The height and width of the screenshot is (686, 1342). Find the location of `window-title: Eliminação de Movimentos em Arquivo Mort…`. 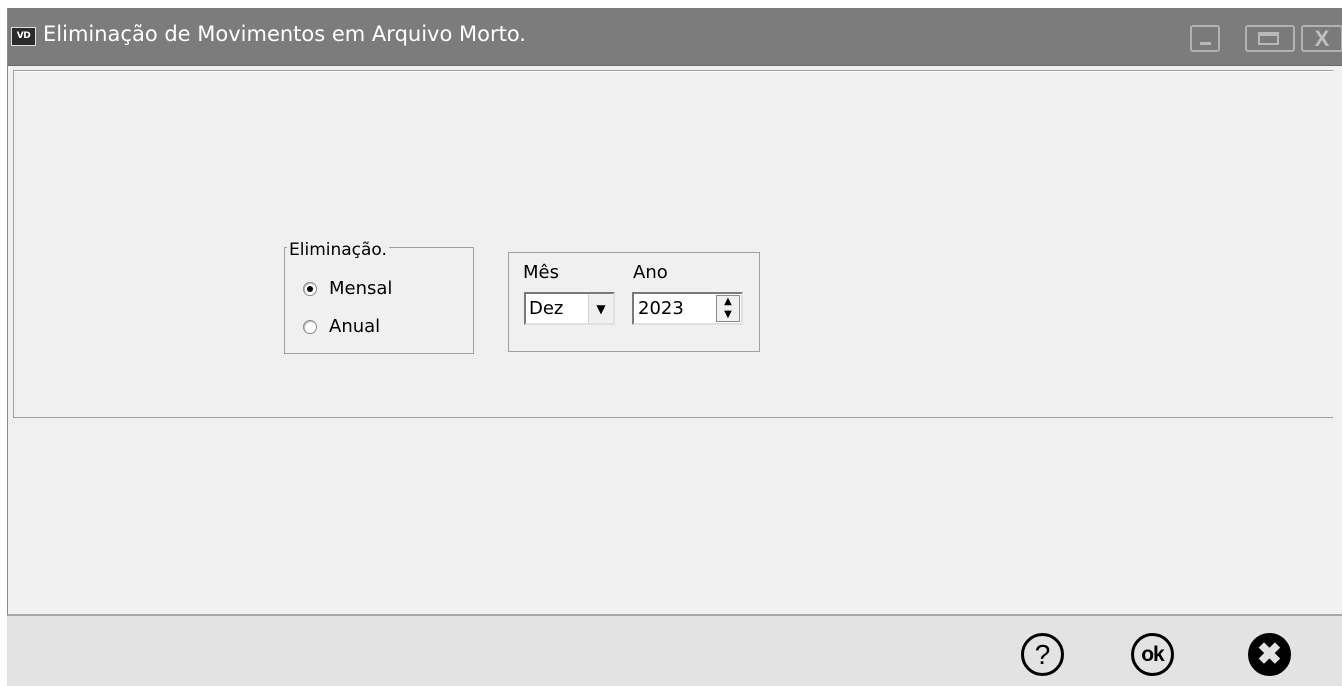

window-title: Eliminação de Movimentos em Arquivo Mort… is located at coordinates (284, 34).